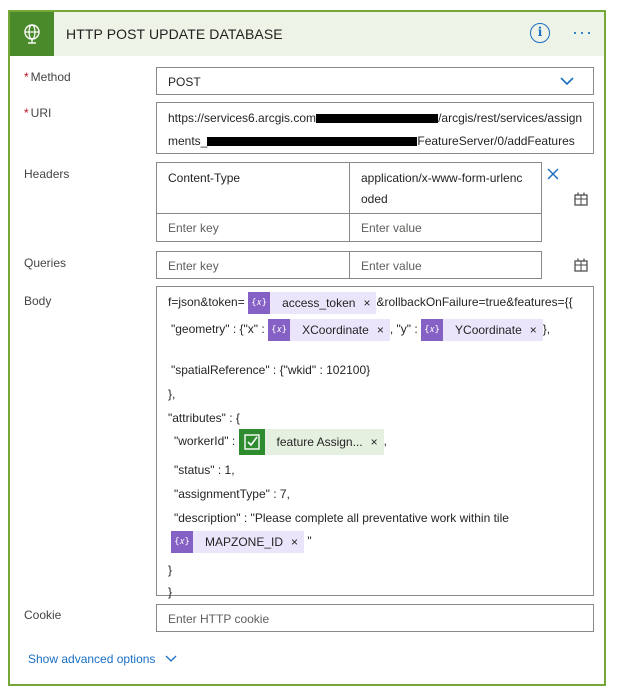  What do you see at coordinates (204, 418) in the screenshot?
I see `body-line: "attributes" : {` at bounding box center [204, 418].